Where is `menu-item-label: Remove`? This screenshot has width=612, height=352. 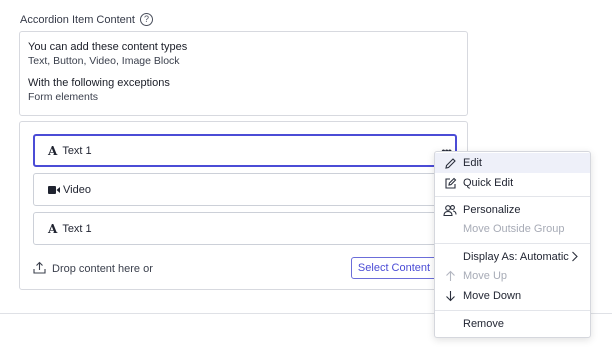 menu-item-label: Remove is located at coordinates (483, 324).